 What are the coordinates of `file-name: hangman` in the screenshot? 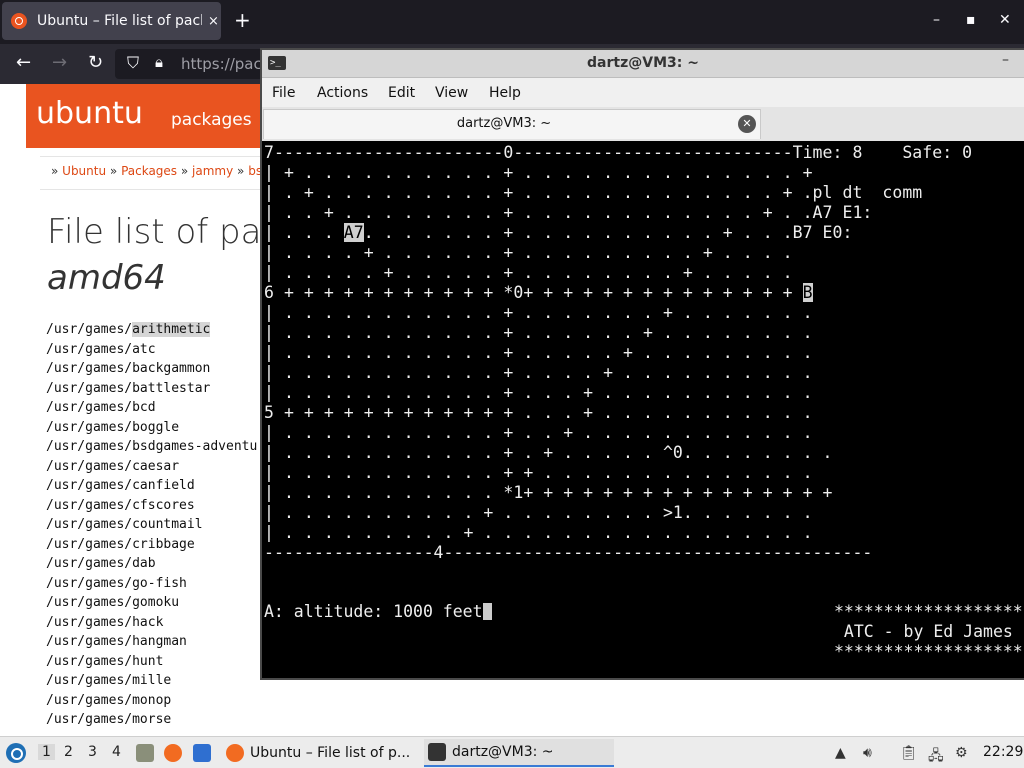 It's located at (159, 641).